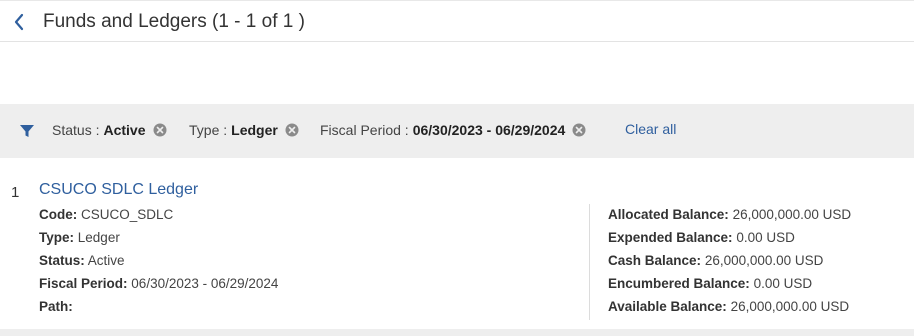  I want to click on filter-chip-type: Type : Ledger, so click(244, 130).